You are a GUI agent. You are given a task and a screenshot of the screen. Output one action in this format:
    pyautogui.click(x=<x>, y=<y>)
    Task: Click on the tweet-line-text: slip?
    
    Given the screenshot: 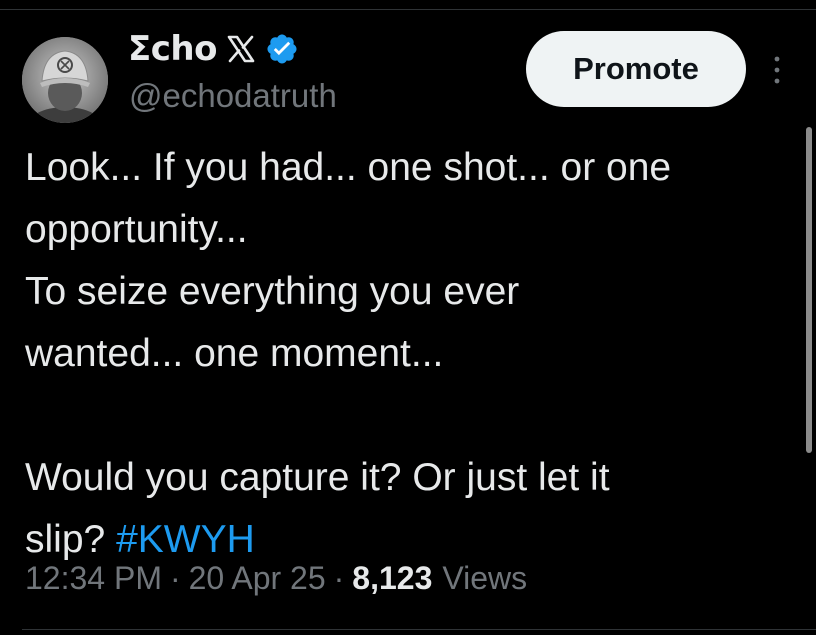 What is the action you would take?
    pyautogui.click(x=65, y=539)
    